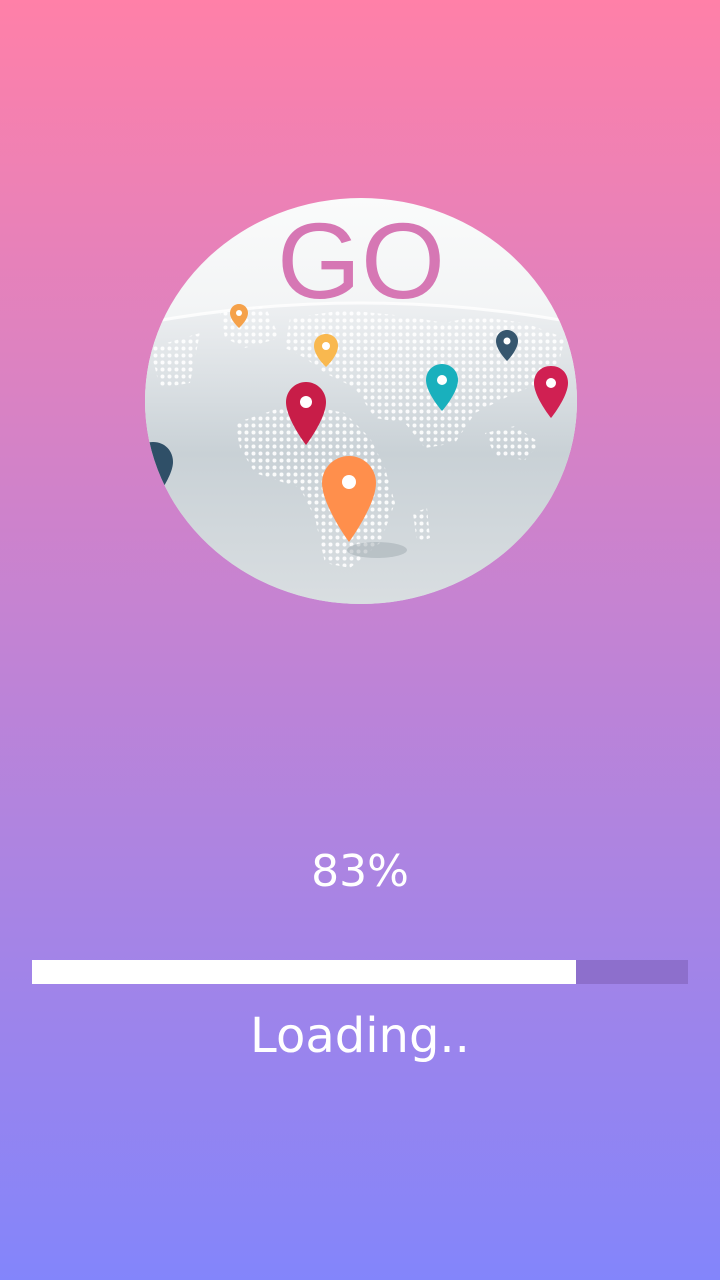 This screenshot has height=1280, width=720. I want to click on loading-label: Loading.., so click(360, 1036).